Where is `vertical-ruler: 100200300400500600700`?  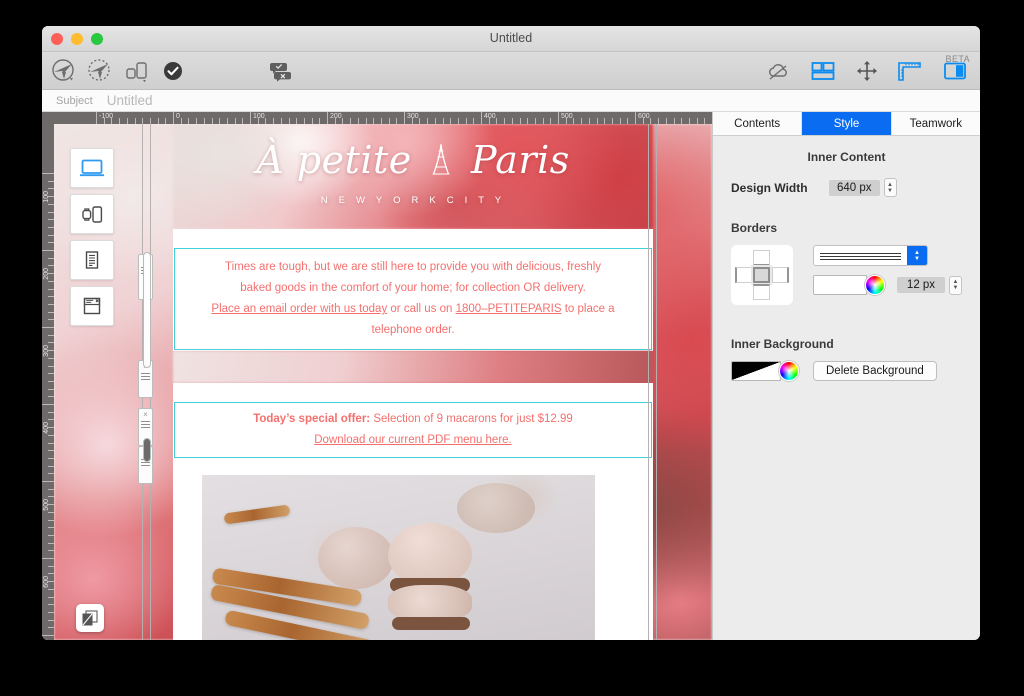 vertical-ruler: 100200300400500600700 is located at coordinates (48, 382).